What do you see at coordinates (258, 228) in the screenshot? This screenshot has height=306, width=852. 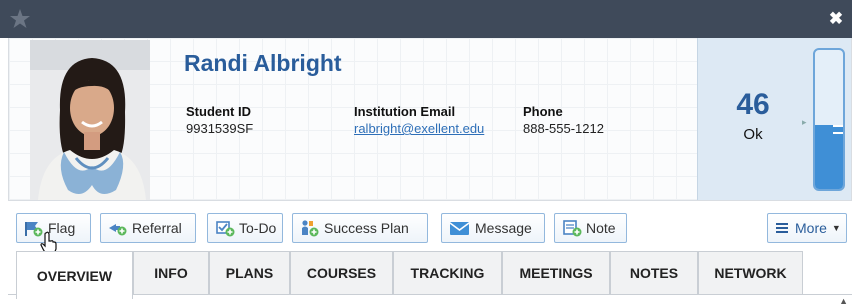 I see `todo-button-label: To-Do` at bounding box center [258, 228].